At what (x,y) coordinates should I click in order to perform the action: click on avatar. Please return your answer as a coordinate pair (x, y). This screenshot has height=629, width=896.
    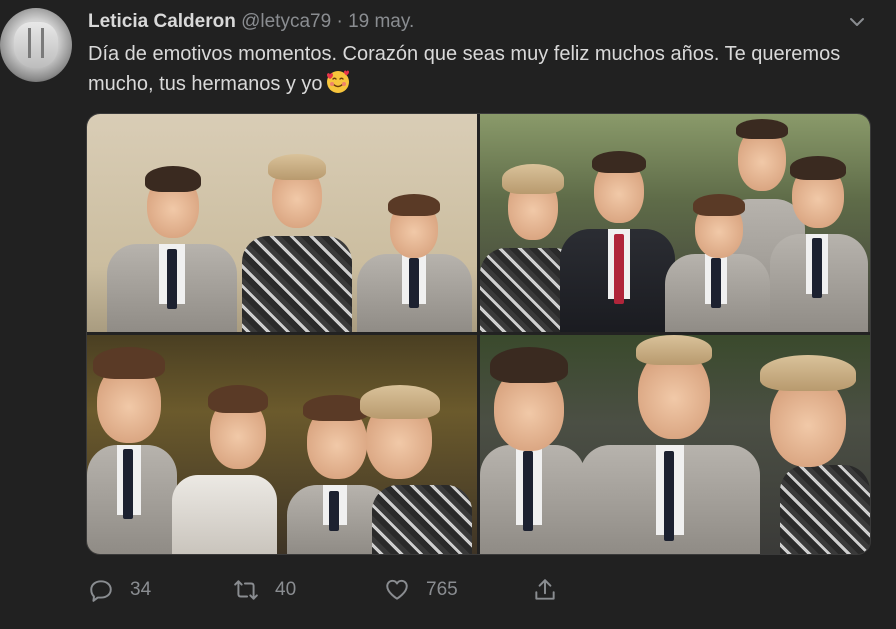
    Looking at the image, I should click on (36, 45).